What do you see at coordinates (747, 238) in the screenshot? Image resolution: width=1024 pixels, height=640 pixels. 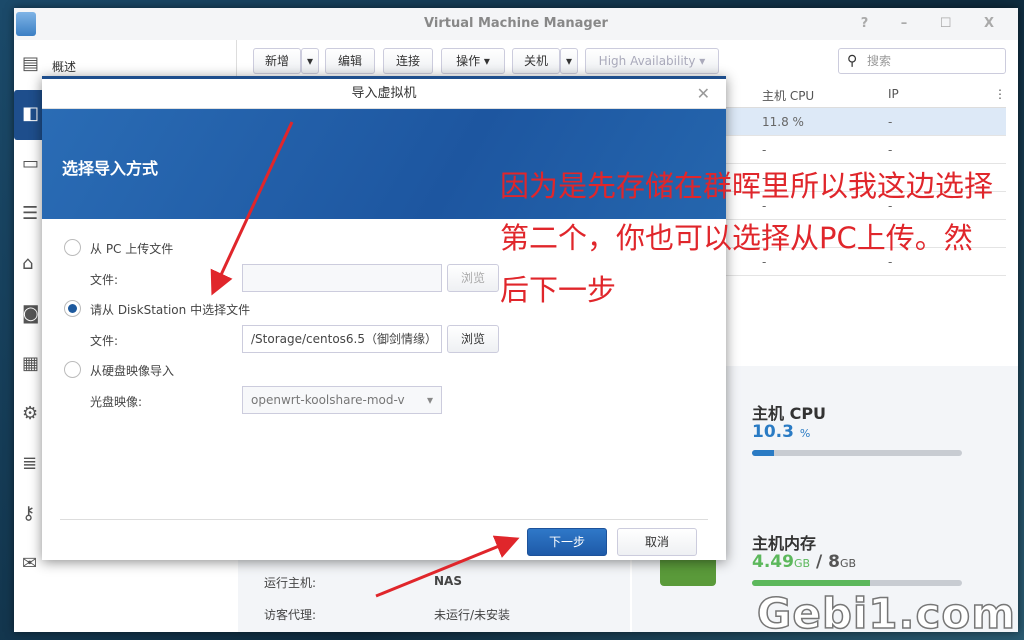 I see `annotation-text: 因为是先存储在群晖里所以我这边选择第二个，你也可以选择从PC上传。然后下一步` at bounding box center [747, 238].